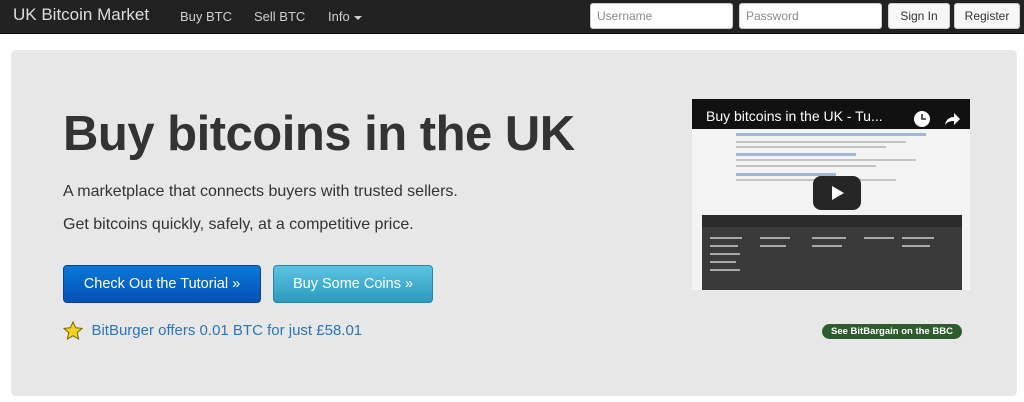  What do you see at coordinates (892, 331) in the screenshot?
I see `bbc-badge-link: See BitBargain on the BBC` at bounding box center [892, 331].